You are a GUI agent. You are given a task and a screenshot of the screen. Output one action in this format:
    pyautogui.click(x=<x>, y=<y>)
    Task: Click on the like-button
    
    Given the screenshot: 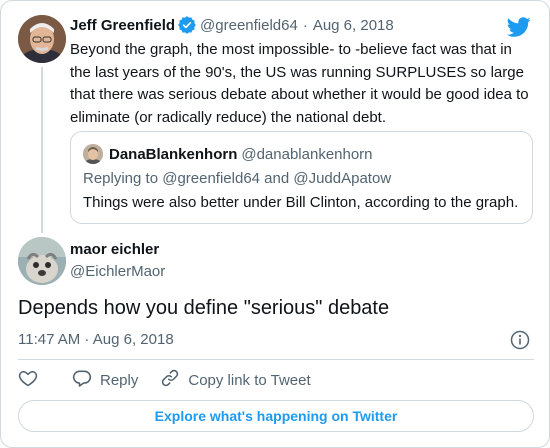 What is the action you would take?
    pyautogui.click(x=28, y=380)
    